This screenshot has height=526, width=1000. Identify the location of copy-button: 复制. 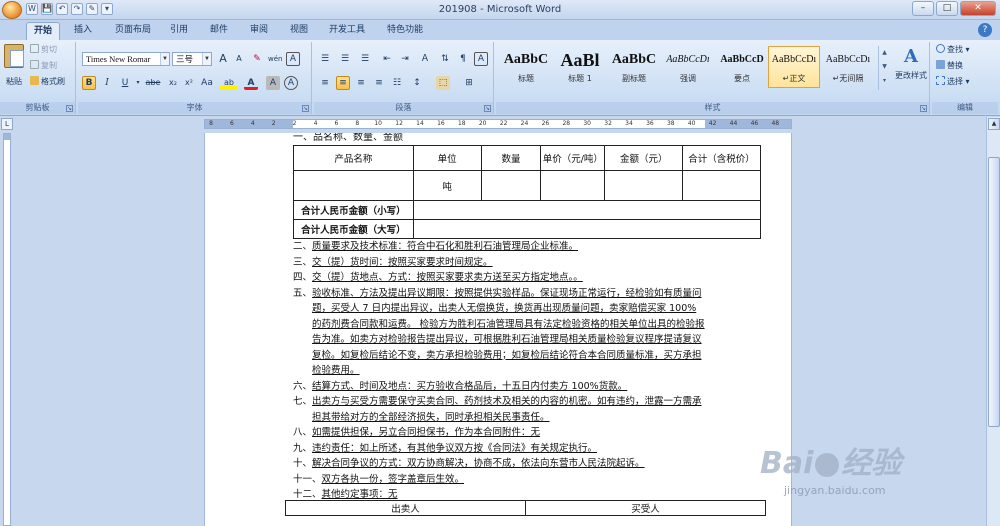
(43, 66).